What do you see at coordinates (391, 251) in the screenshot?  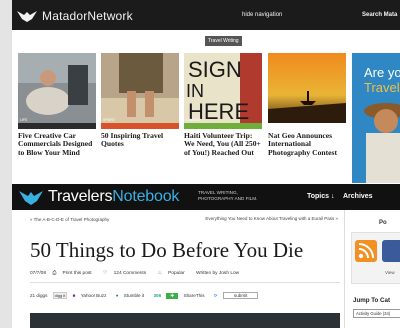 I see `facebook-icon` at bounding box center [391, 251].